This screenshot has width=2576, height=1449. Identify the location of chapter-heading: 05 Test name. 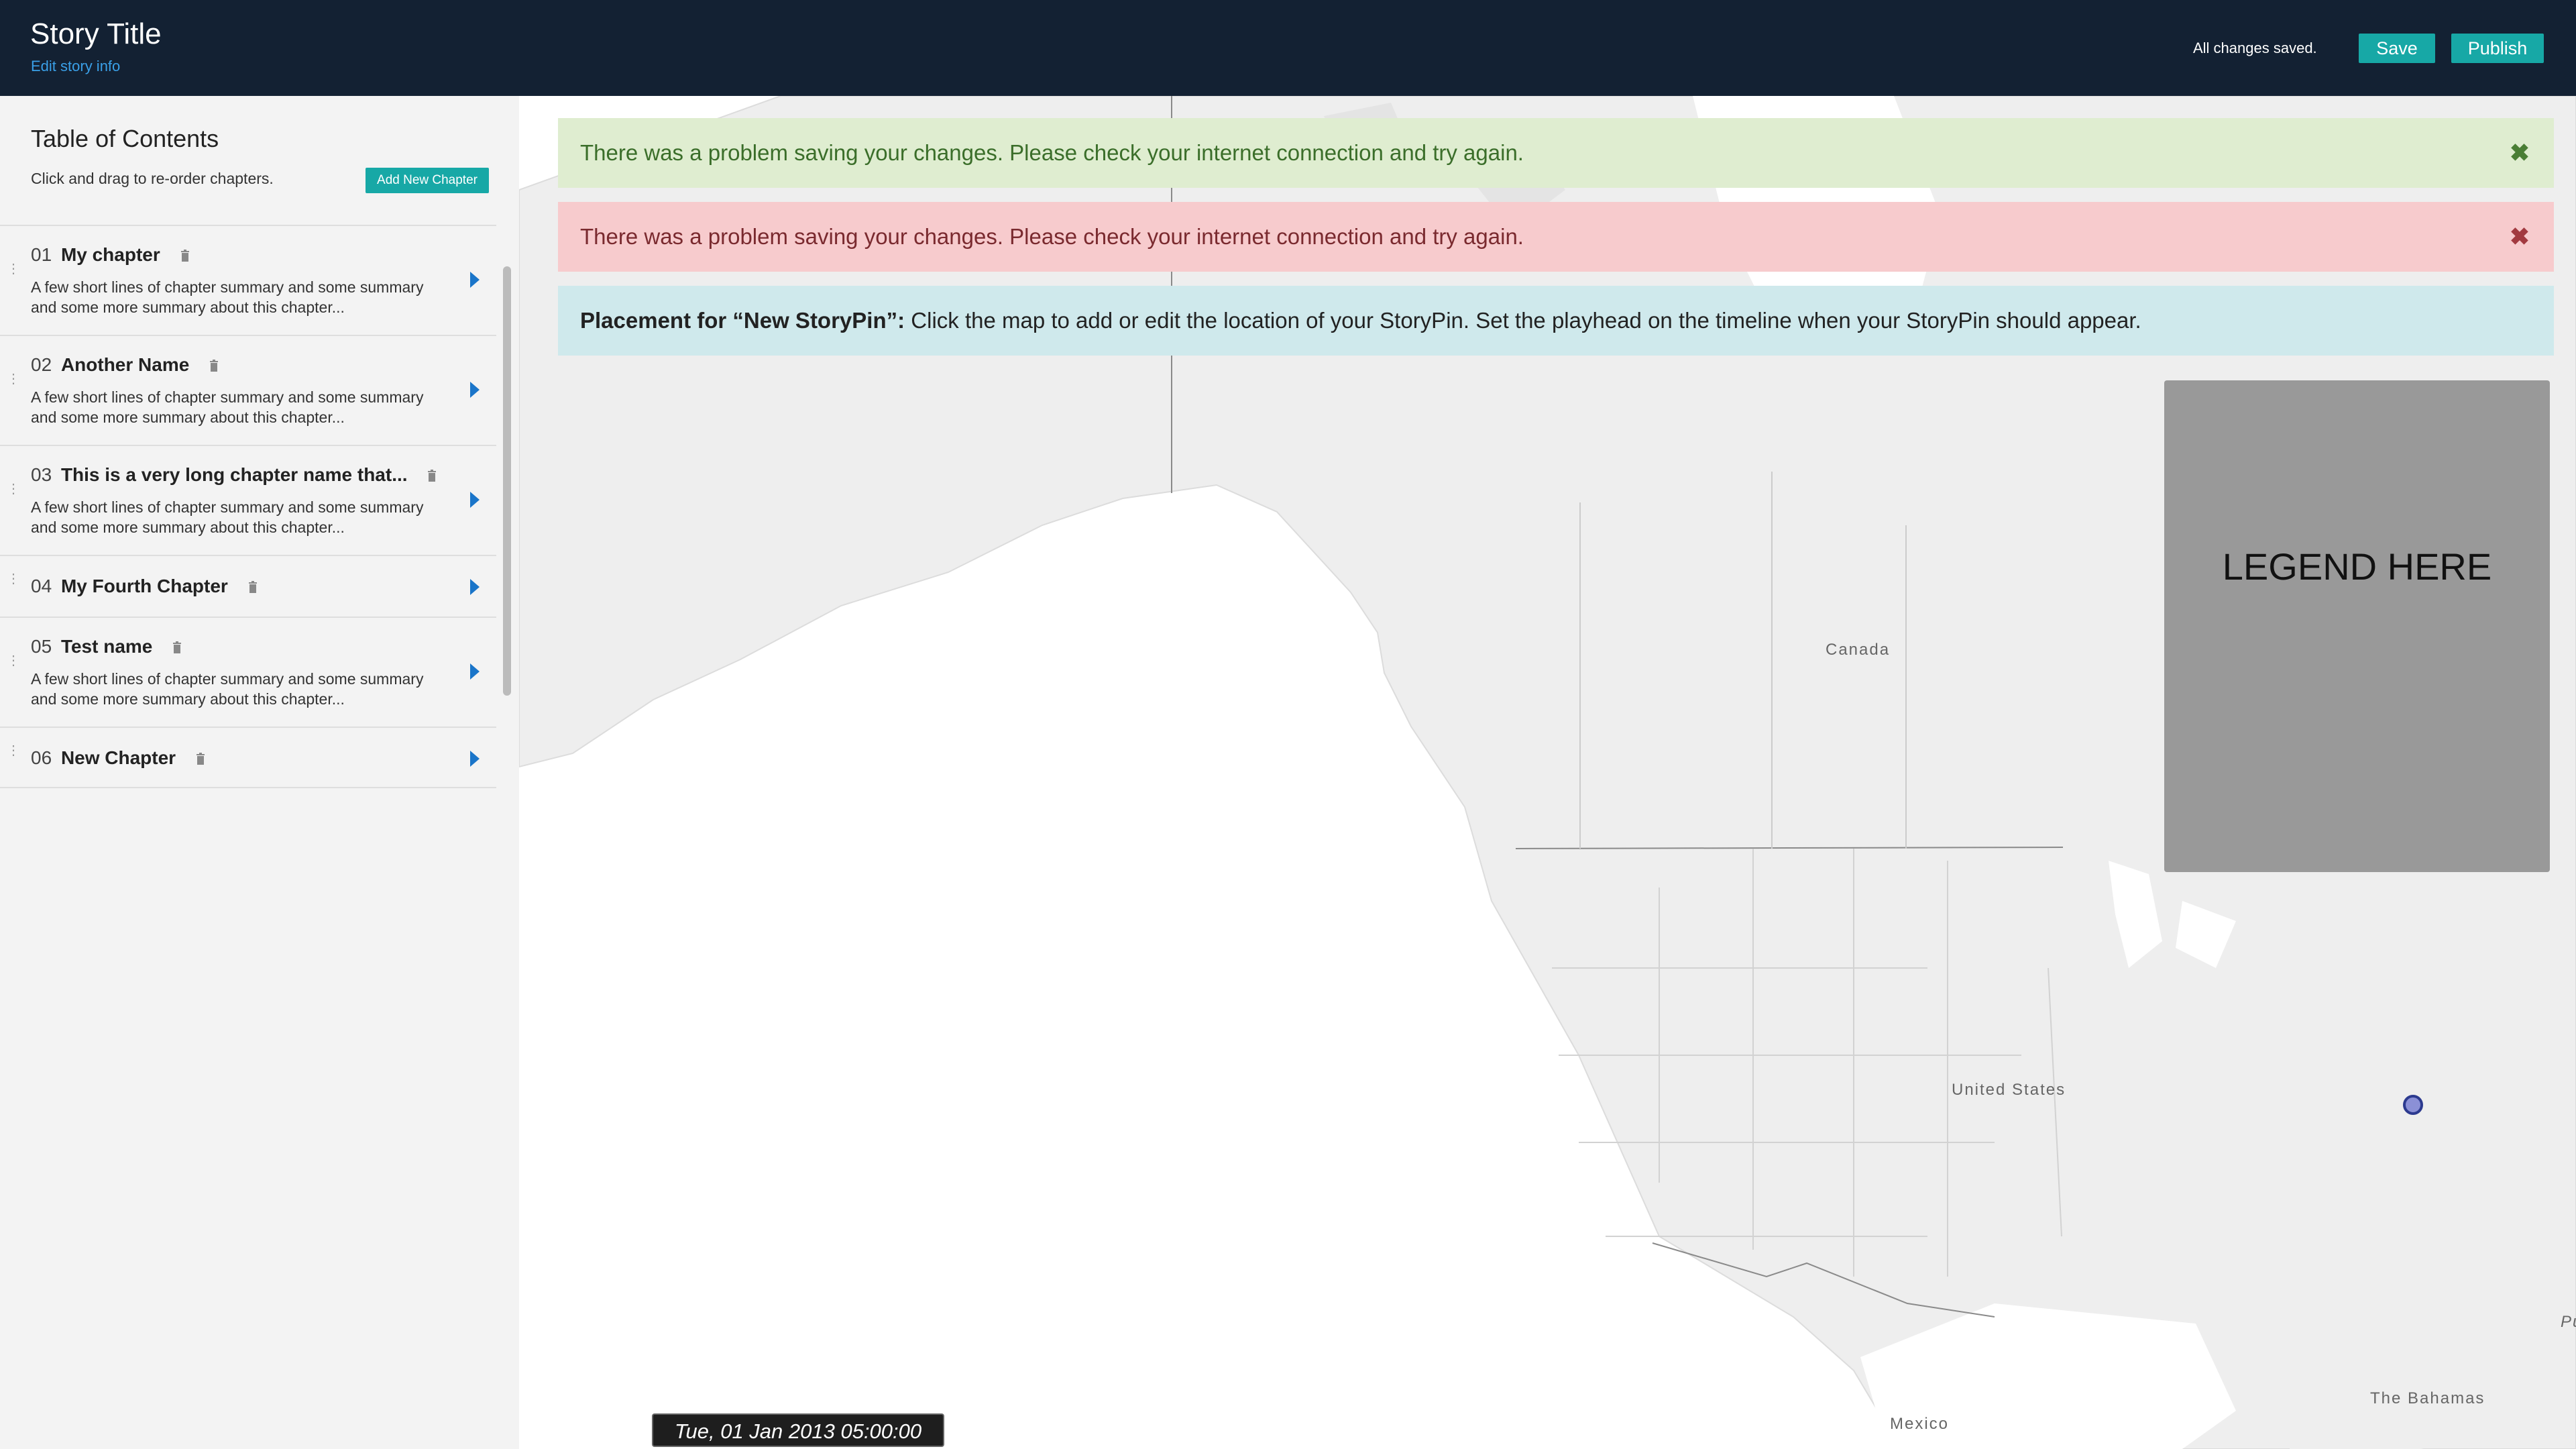
(106, 646).